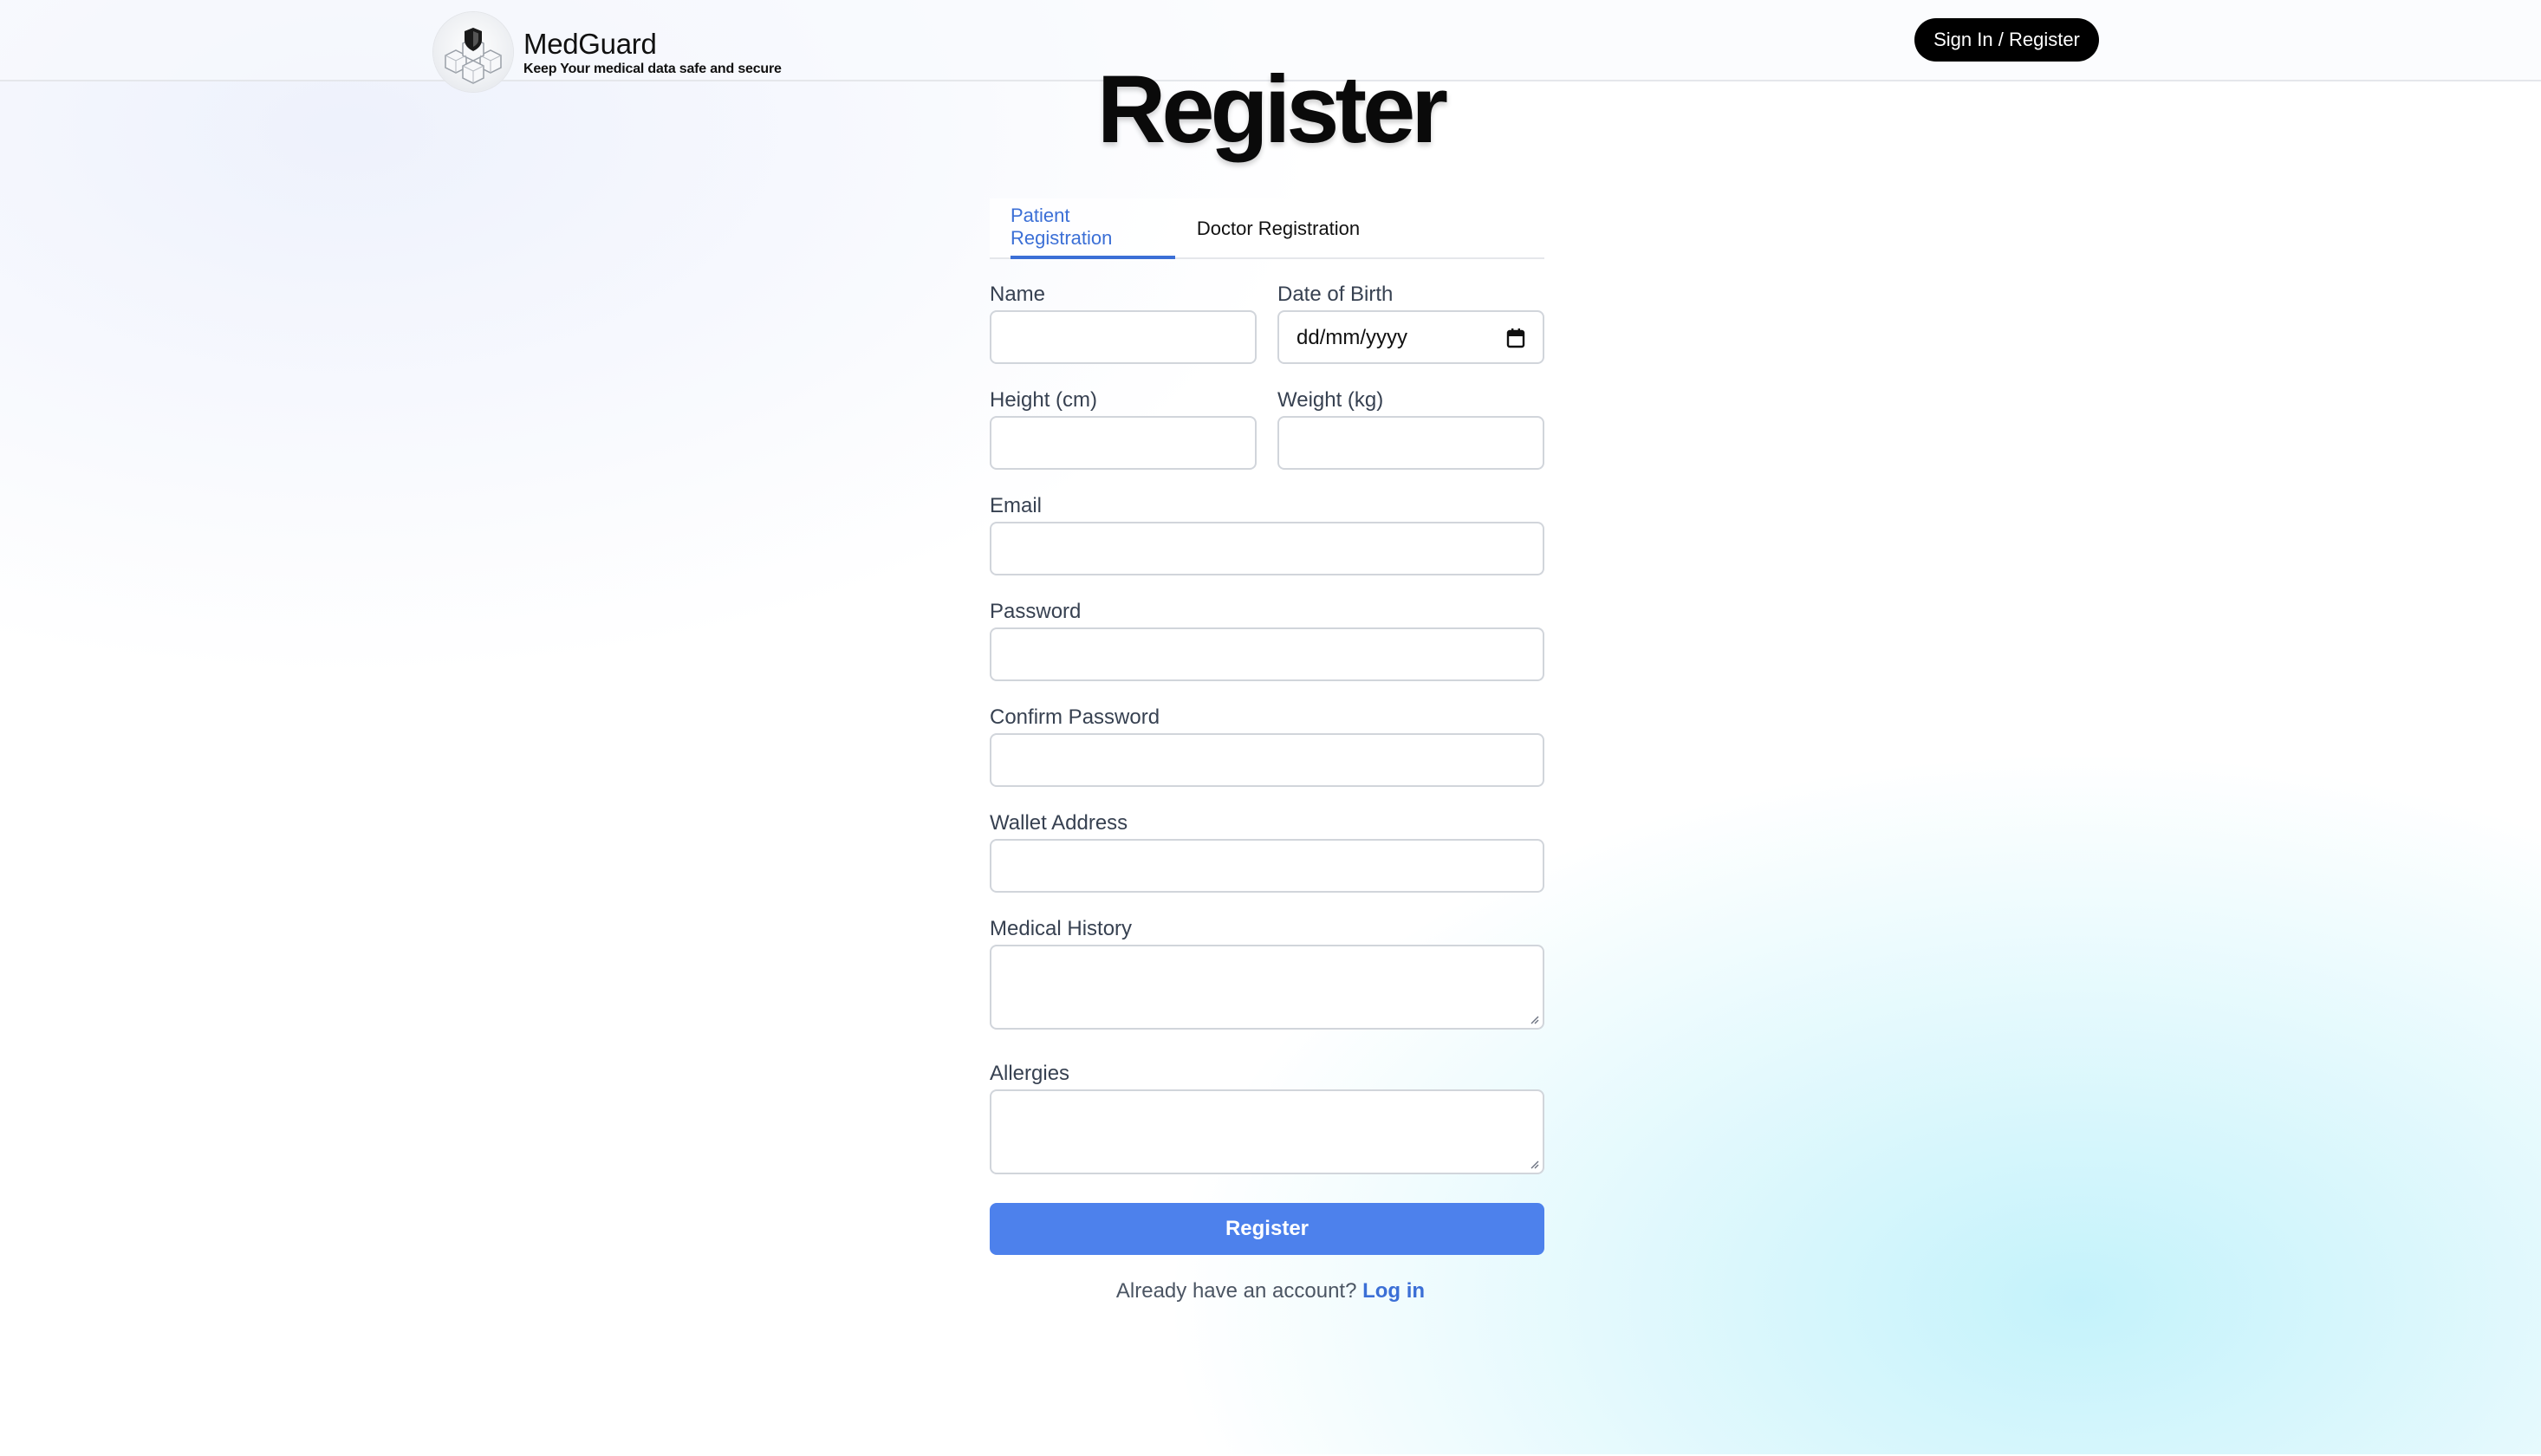 This screenshot has height=1456, width=2541. I want to click on tab-patient-registration: Patient Registration, so click(1093, 228).